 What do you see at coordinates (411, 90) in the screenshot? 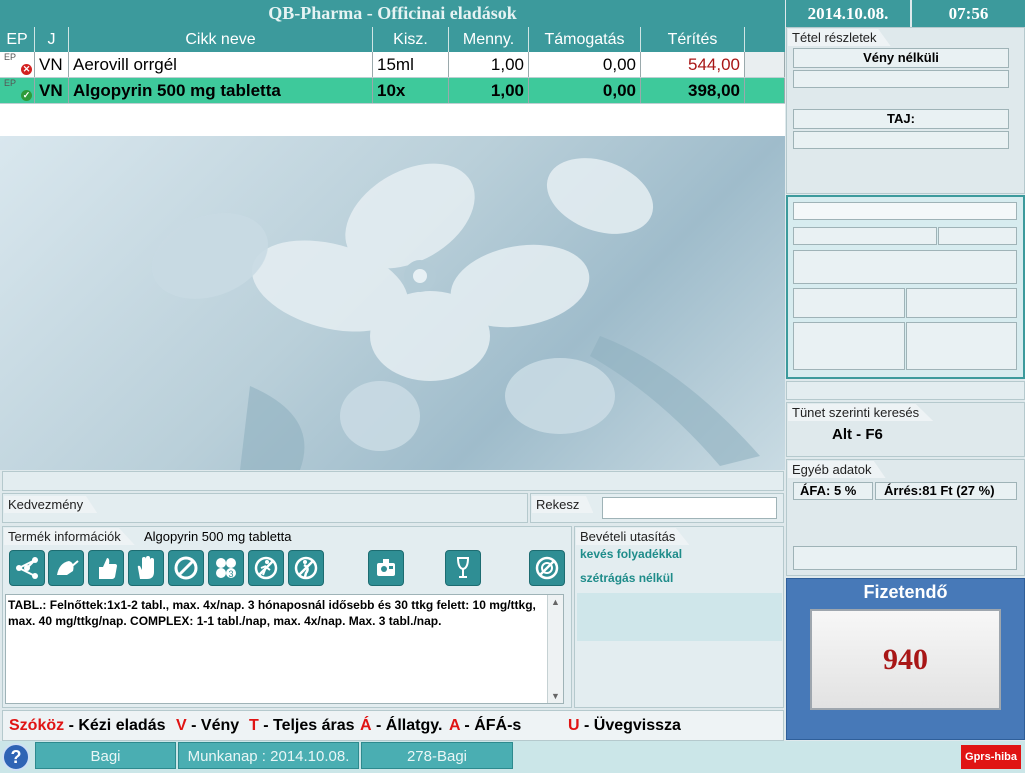
I see `kisz-cell: 10x` at bounding box center [411, 90].